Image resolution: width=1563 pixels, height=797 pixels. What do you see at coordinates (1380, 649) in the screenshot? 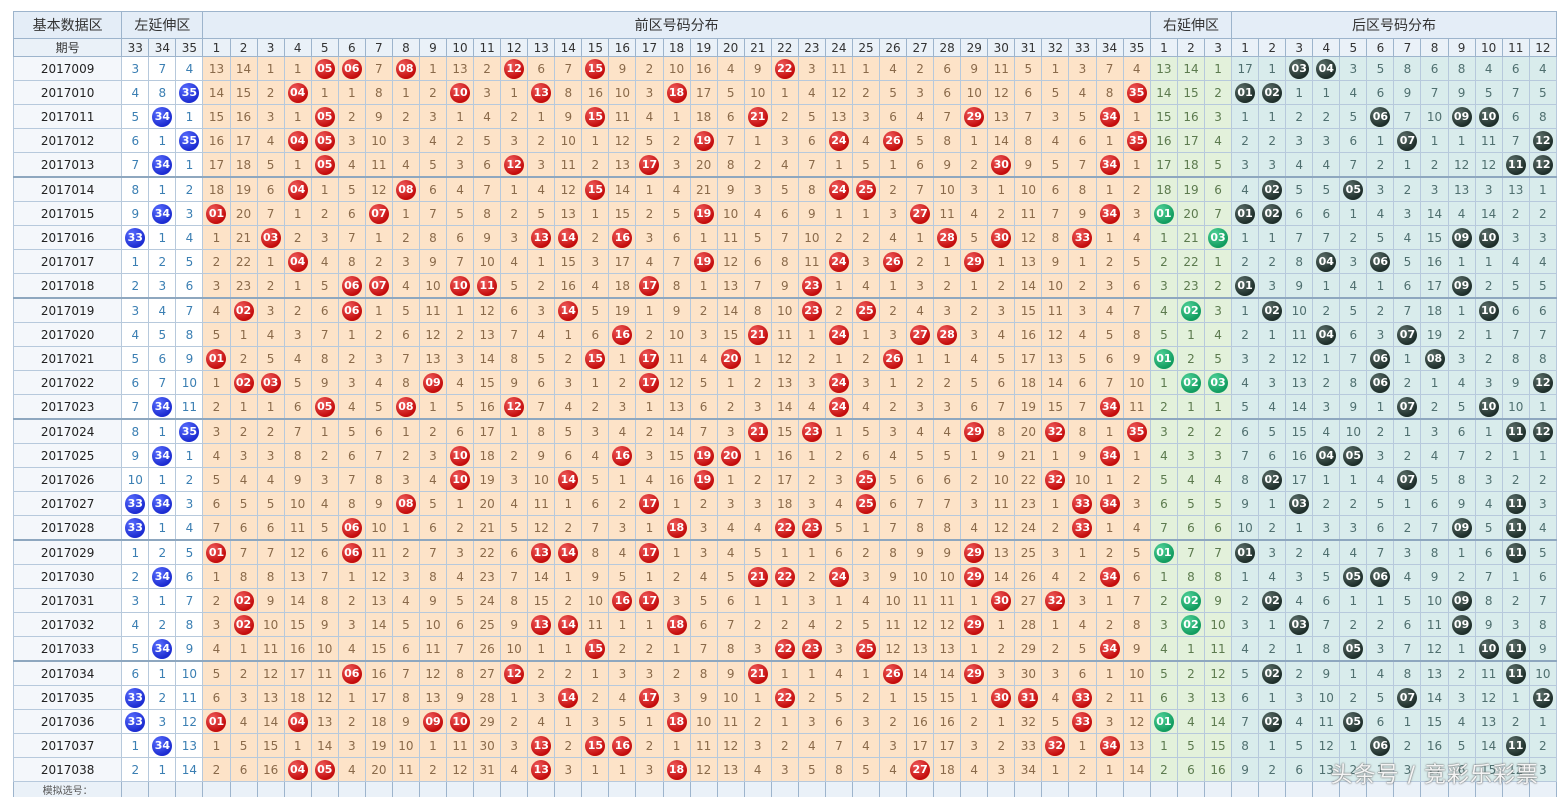
I see `back-cell: 3` at bounding box center [1380, 649].